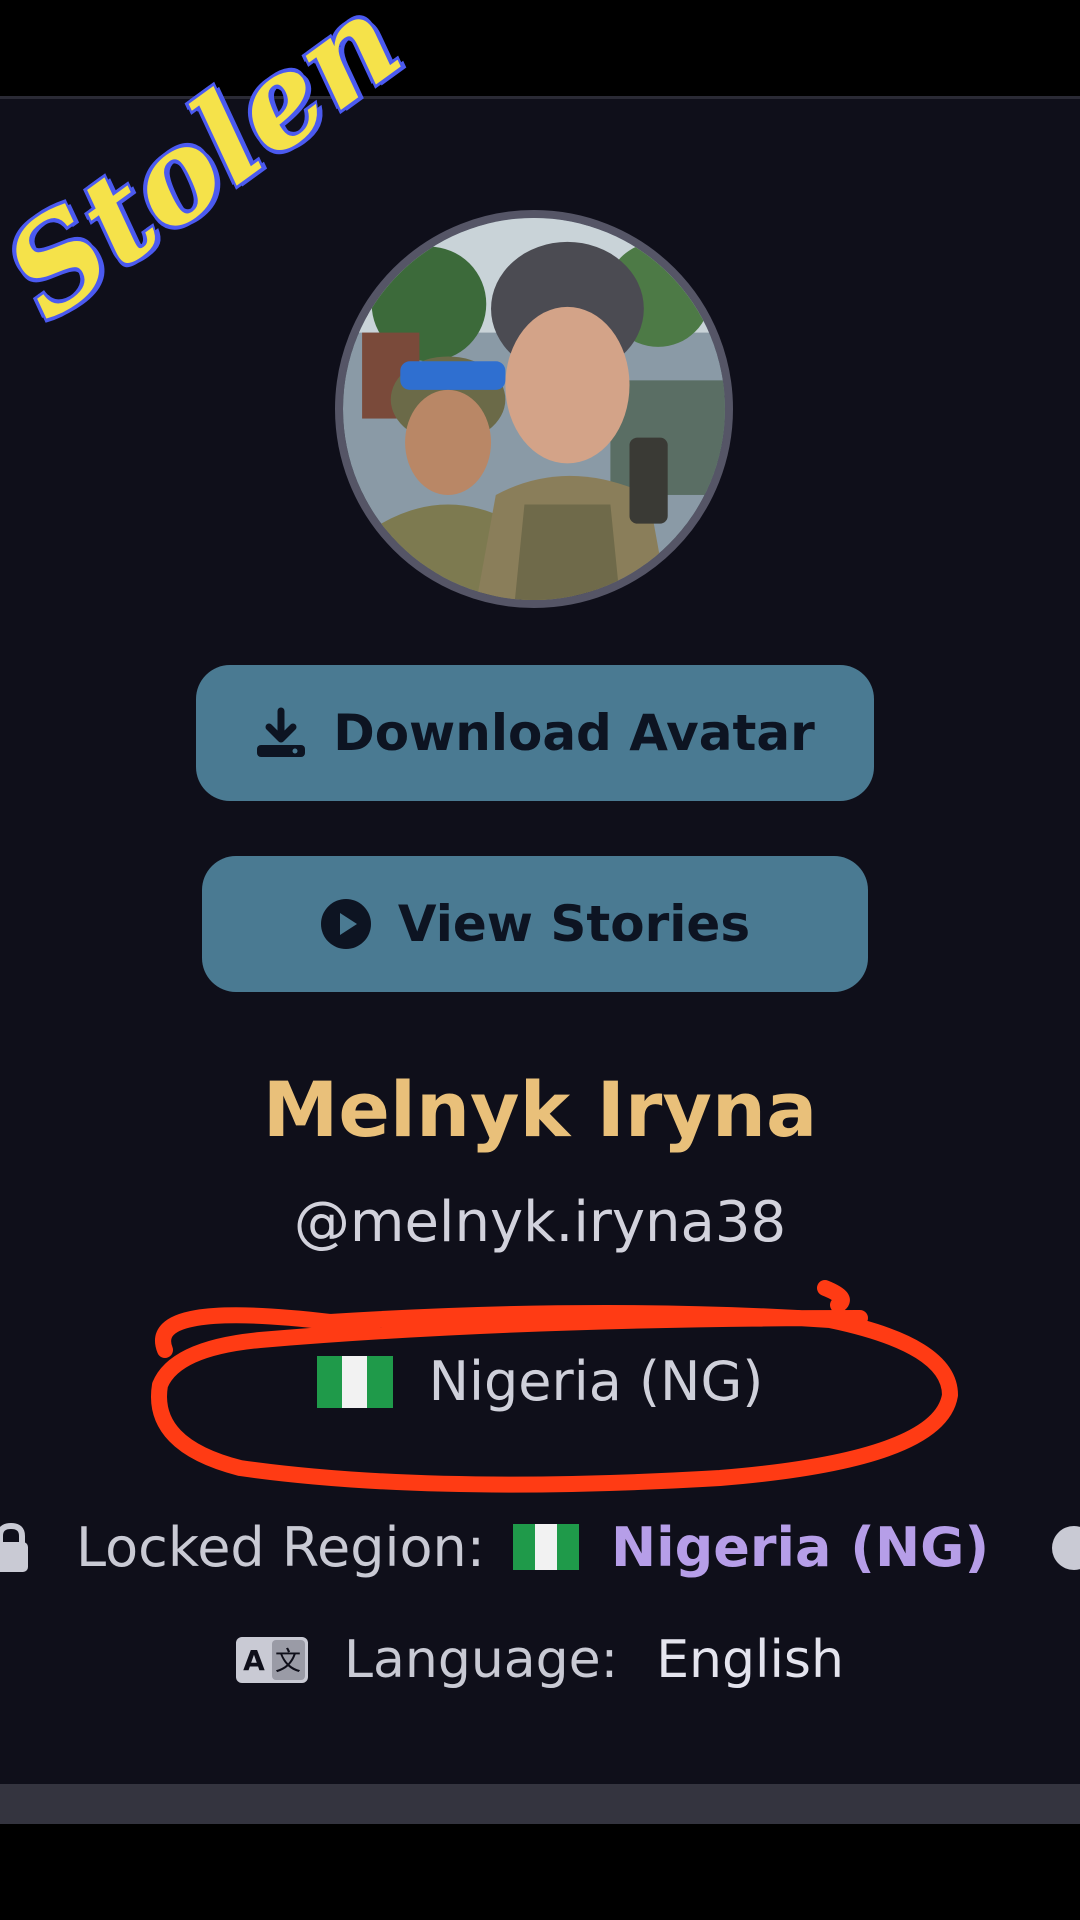  I want to click on svg-text: 文, so click(288, 1662).